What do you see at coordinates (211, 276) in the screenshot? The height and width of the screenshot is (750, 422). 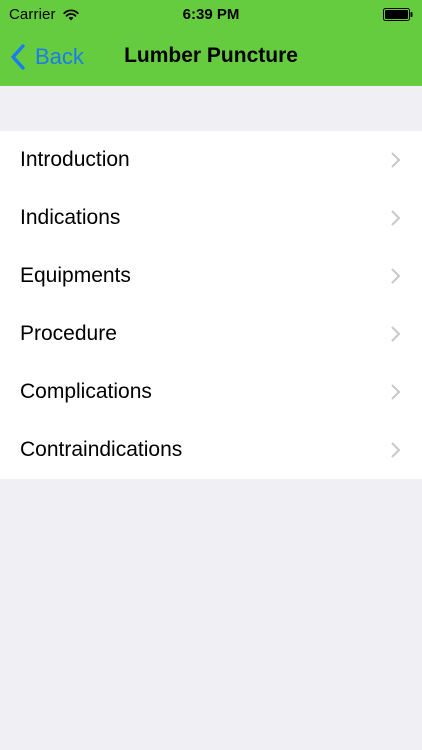 I see `menu-item-equipments: Equipments` at bounding box center [211, 276].